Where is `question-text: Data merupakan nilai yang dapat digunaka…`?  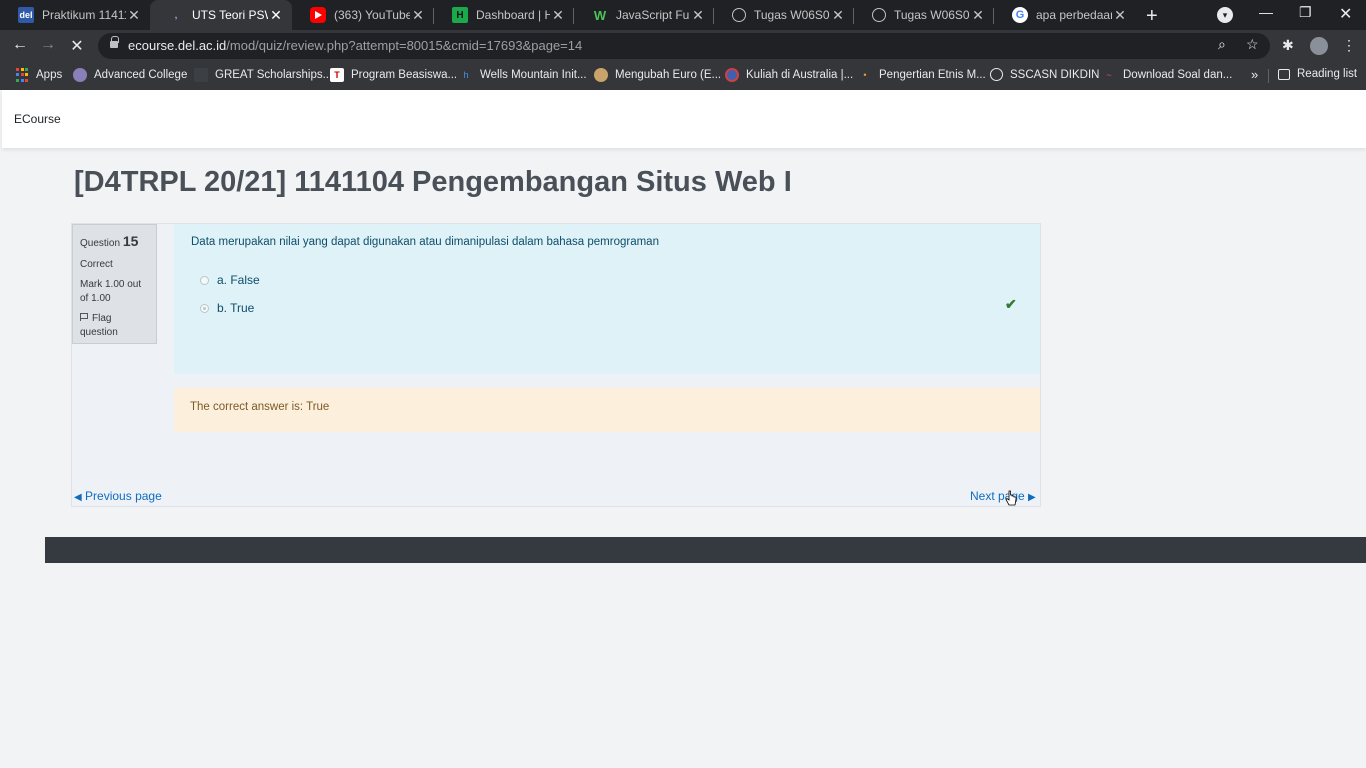 question-text: Data merupakan nilai yang dapat digunaka… is located at coordinates (425, 242).